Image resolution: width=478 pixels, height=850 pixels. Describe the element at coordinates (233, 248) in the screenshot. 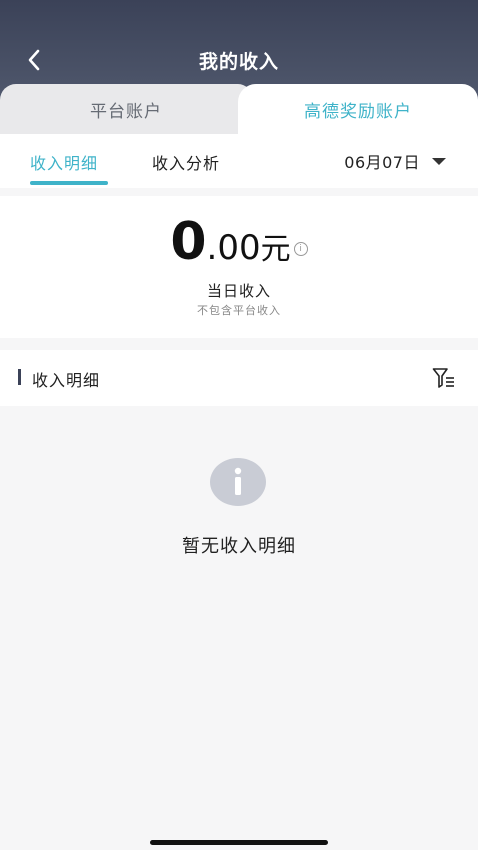

I see `amount-decimal: .00` at that location.